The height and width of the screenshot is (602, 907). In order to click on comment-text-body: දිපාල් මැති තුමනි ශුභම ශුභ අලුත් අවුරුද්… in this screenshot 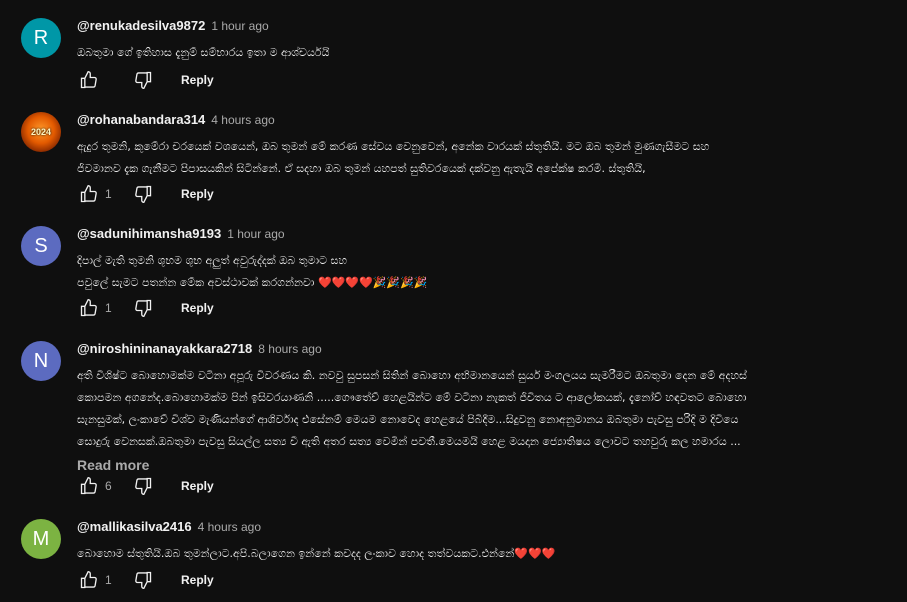, I will do `click(212, 271)`.